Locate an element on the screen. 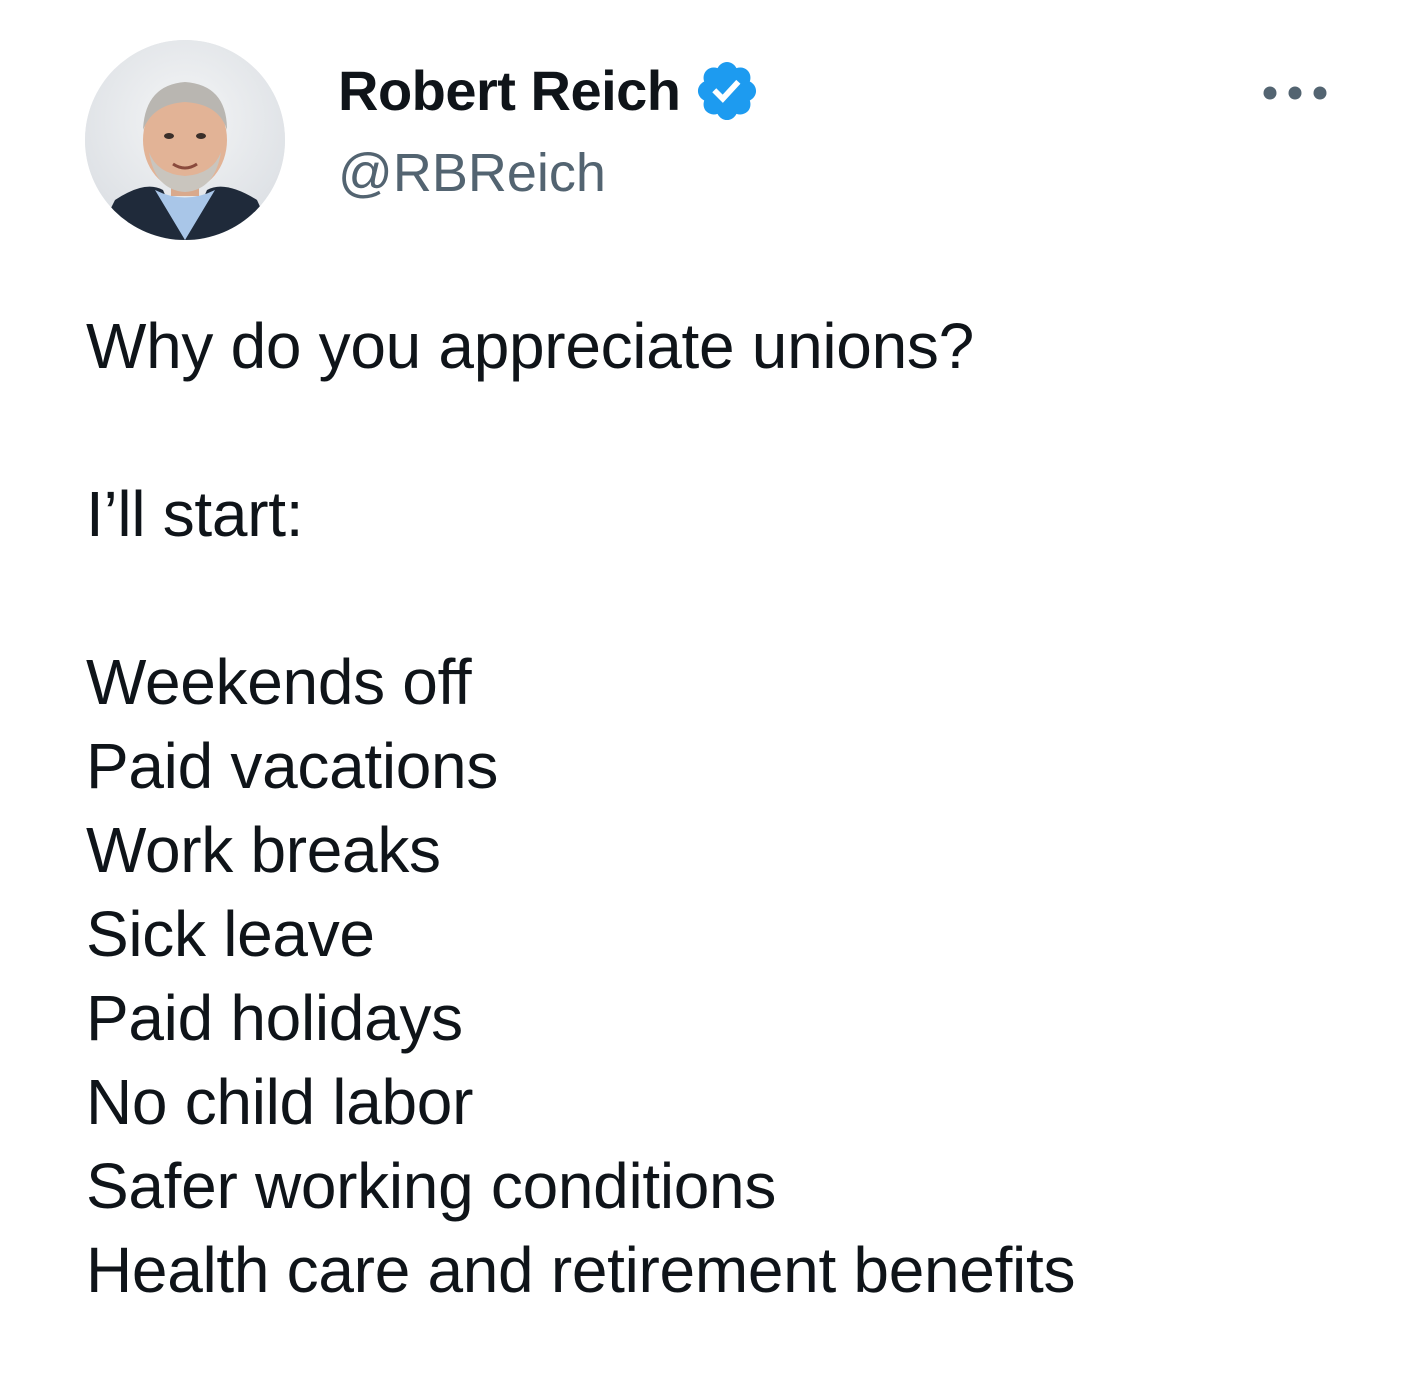 The height and width of the screenshot is (1386, 1417). list-item: Safer working conditions is located at coordinates (431, 1186).